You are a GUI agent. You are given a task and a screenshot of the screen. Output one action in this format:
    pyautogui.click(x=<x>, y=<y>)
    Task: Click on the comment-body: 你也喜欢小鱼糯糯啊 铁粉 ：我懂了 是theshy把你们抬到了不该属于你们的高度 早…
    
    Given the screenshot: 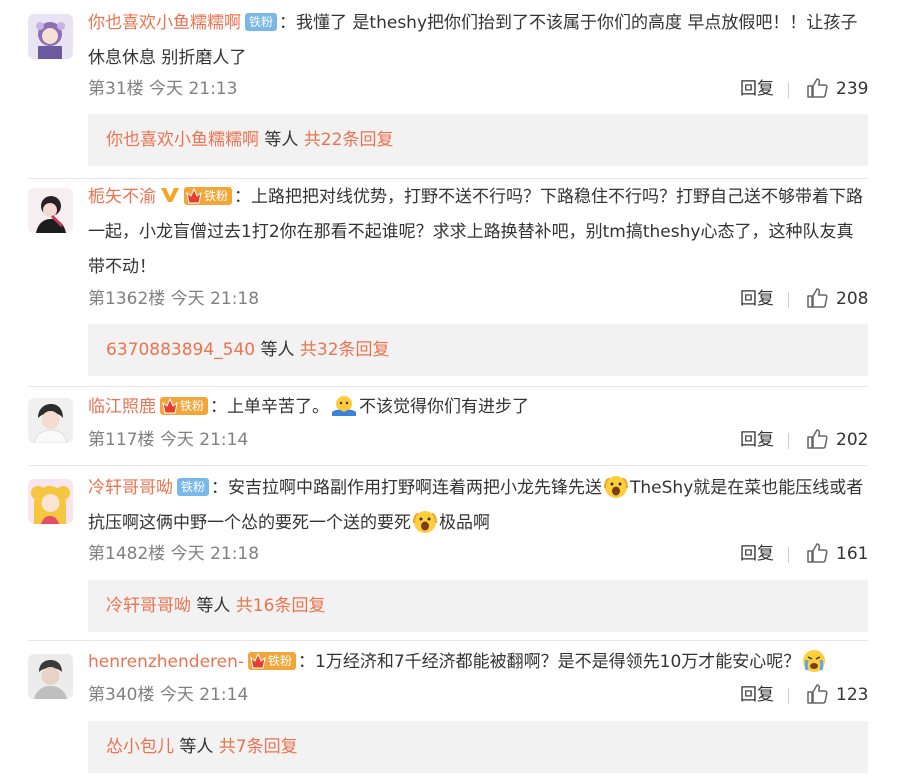 What is the action you would take?
    pyautogui.click(x=478, y=41)
    